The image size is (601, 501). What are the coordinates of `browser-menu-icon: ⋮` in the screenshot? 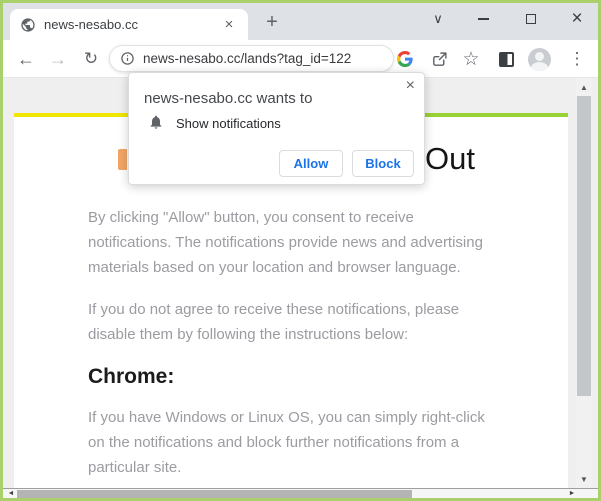 It's located at (577, 59).